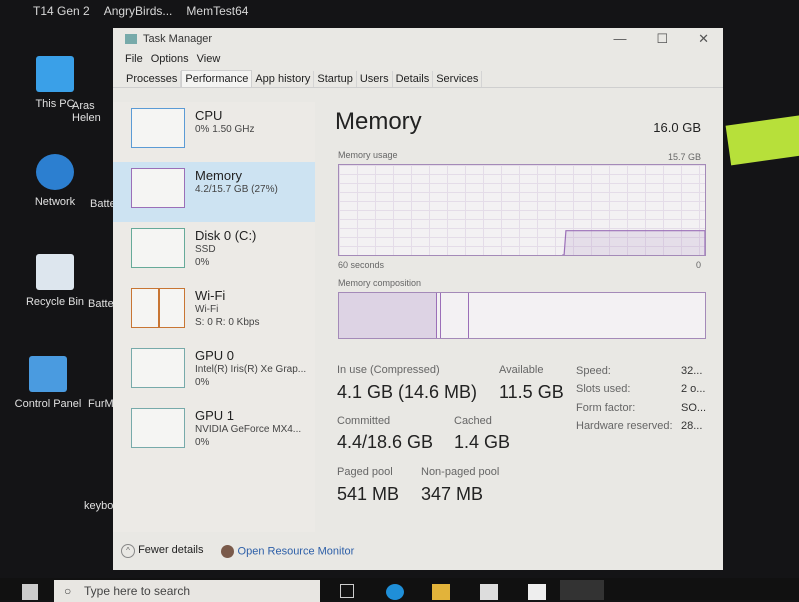 The image size is (799, 602). I want to click on window-title: Task Manager, so click(178, 39).